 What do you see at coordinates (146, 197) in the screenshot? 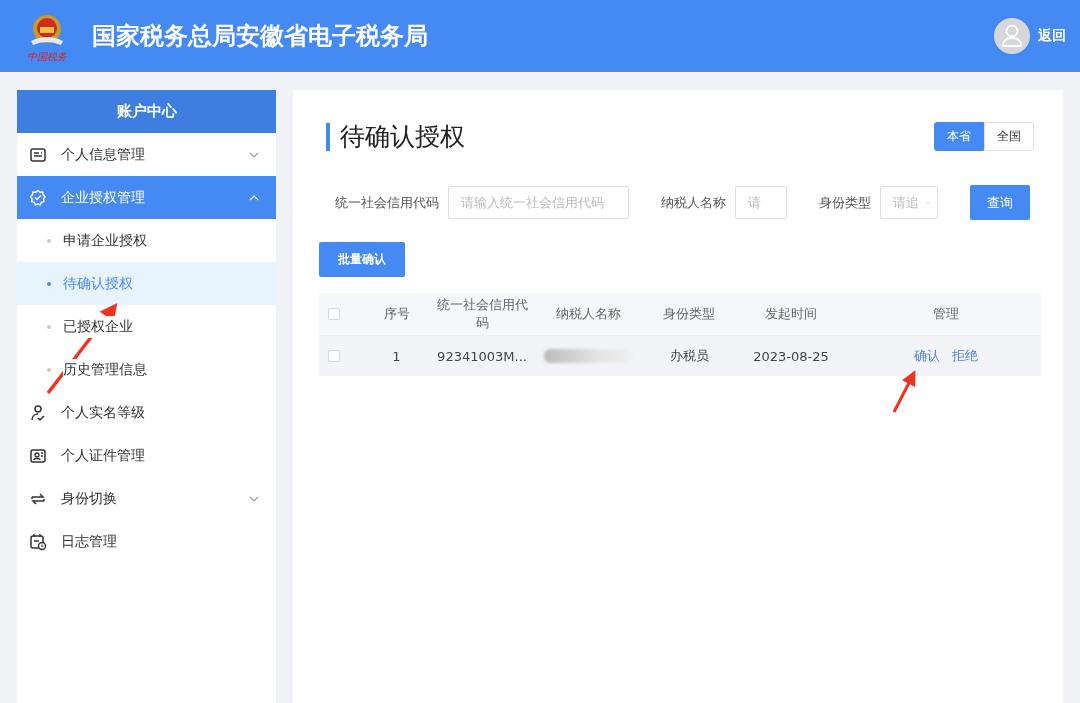
I see `sidebar-item: 企业授权管理` at bounding box center [146, 197].